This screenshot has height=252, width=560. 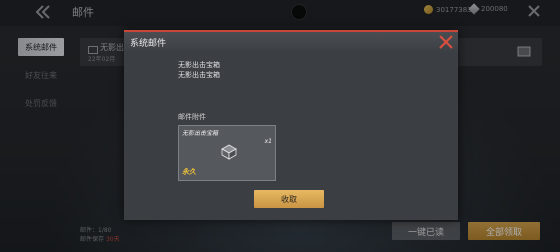 I want to click on attachment-name: 无影出击宝箱, so click(x=200, y=133).